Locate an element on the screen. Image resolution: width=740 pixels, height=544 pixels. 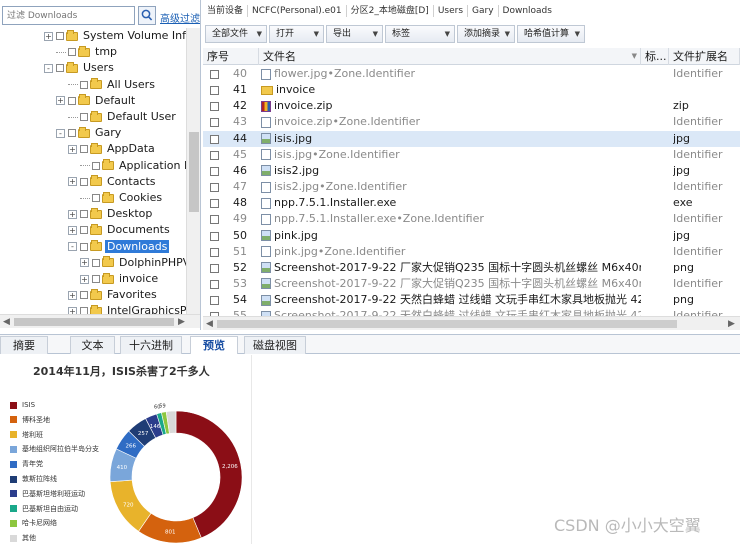
breadcrumb-item: Downloads is located at coordinates (527, 11).